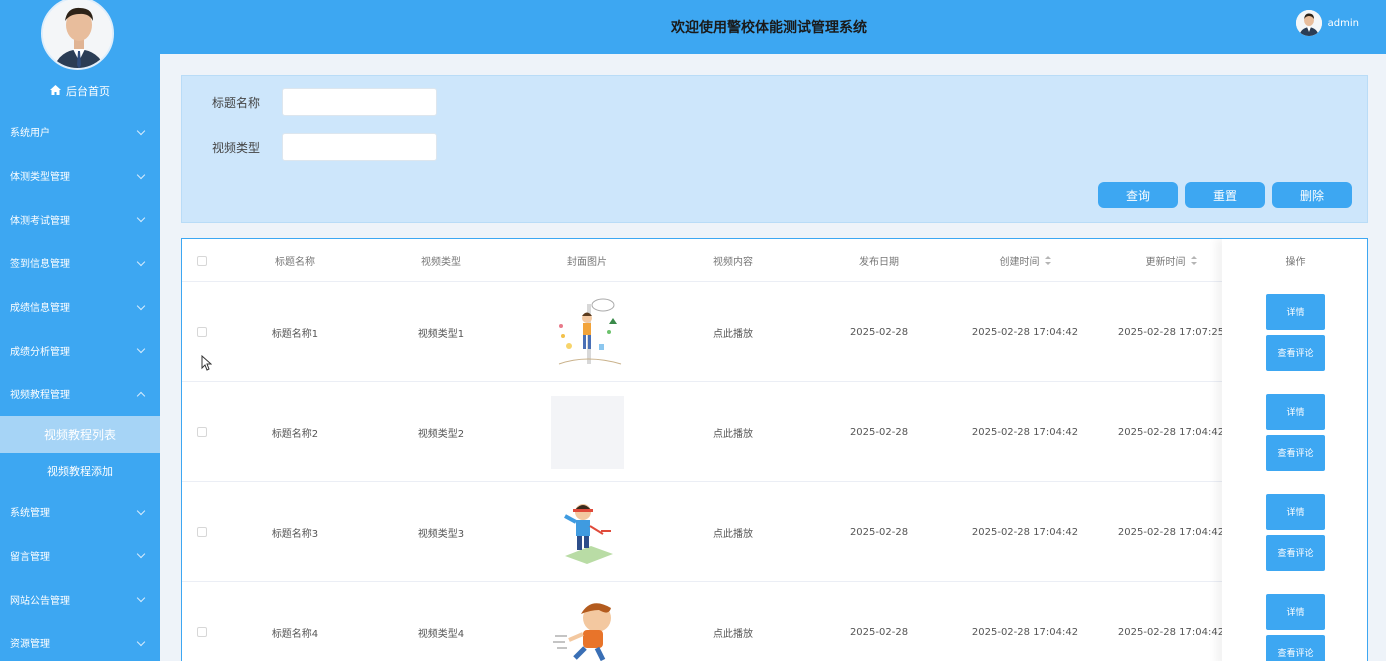  I want to click on title-field-row: 标题名称, so click(324, 102).